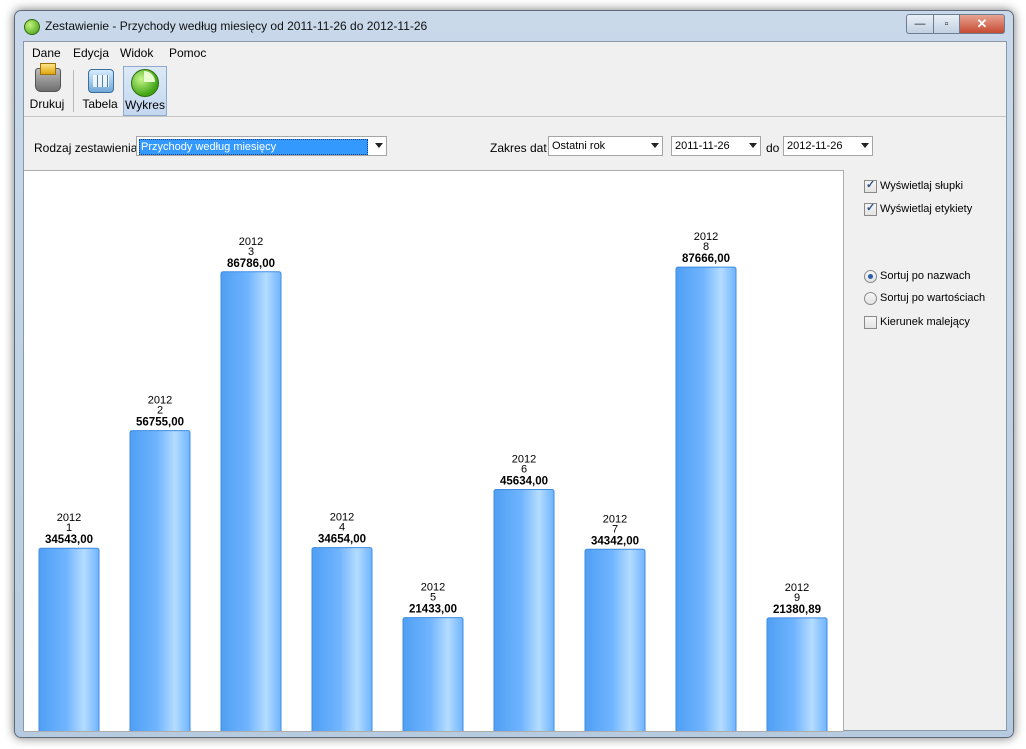 The width and height of the screenshot is (1026, 749). Describe the element at coordinates (702, 146) in the screenshot. I see `date-from-value: 2011-11-26` at that location.